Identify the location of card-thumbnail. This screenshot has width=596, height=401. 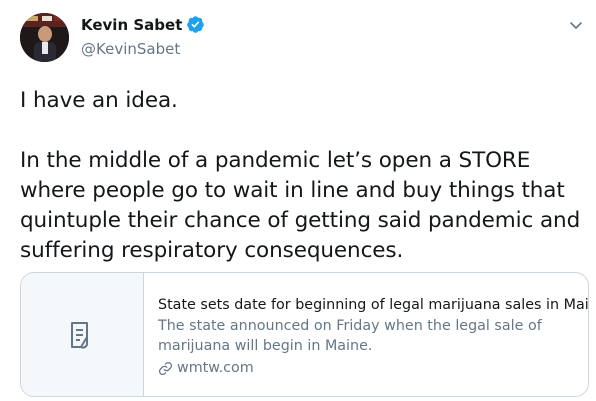
(82, 334).